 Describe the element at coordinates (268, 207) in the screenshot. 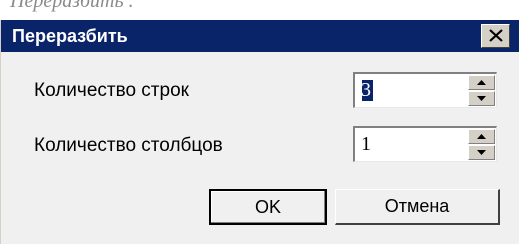

I see `ok-button: OK` at that location.